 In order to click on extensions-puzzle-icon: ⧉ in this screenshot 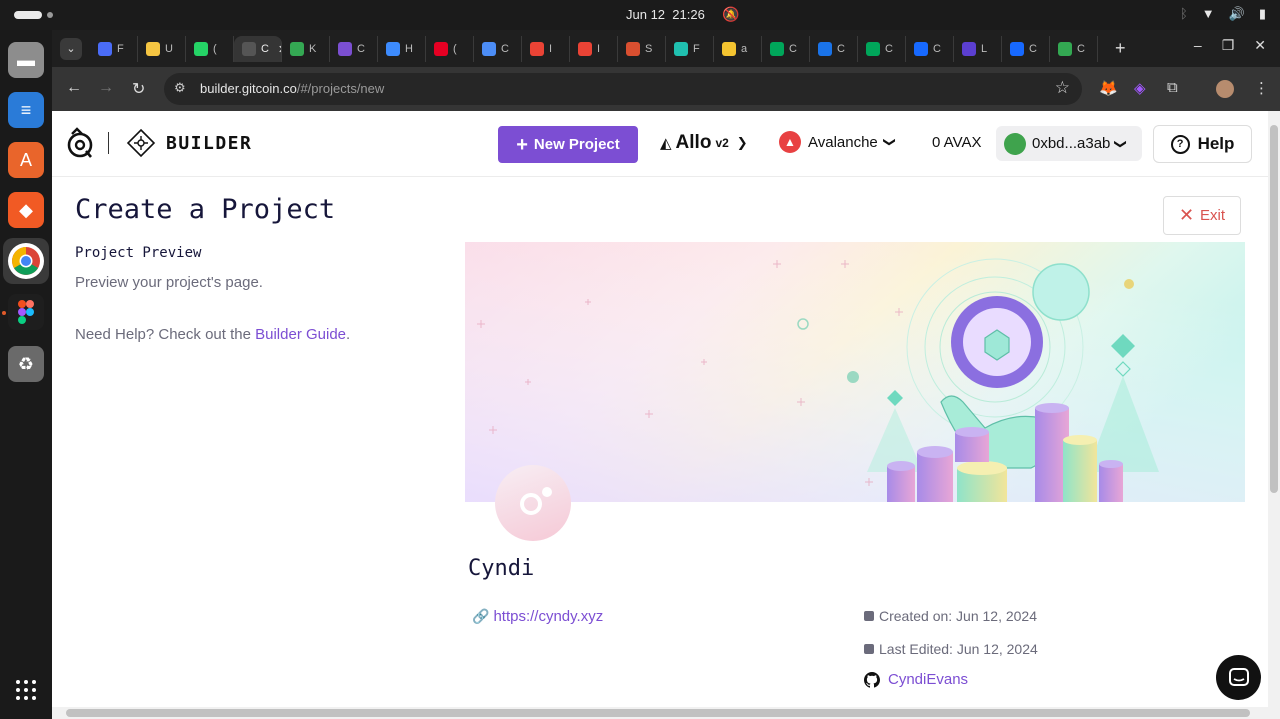, I will do `click(1172, 87)`.